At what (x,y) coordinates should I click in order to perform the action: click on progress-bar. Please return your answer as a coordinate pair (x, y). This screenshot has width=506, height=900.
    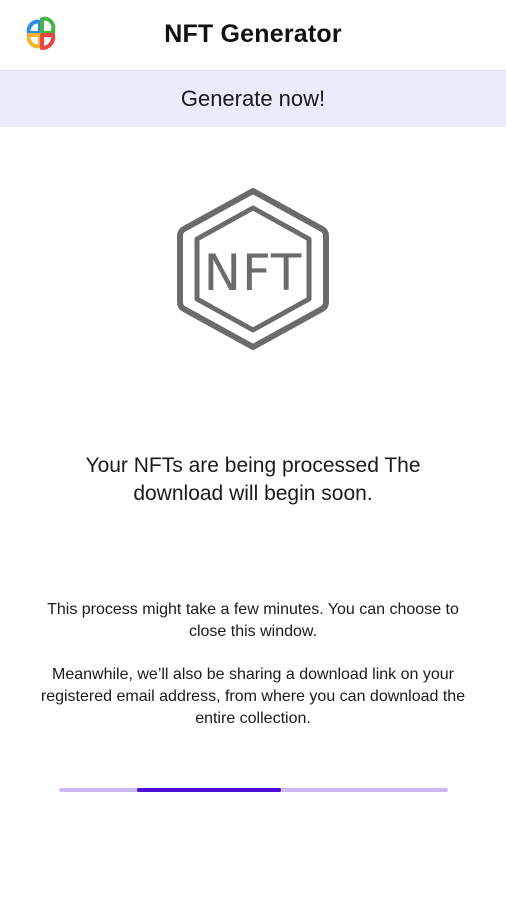
    Looking at the image, I should click on (253, 790).